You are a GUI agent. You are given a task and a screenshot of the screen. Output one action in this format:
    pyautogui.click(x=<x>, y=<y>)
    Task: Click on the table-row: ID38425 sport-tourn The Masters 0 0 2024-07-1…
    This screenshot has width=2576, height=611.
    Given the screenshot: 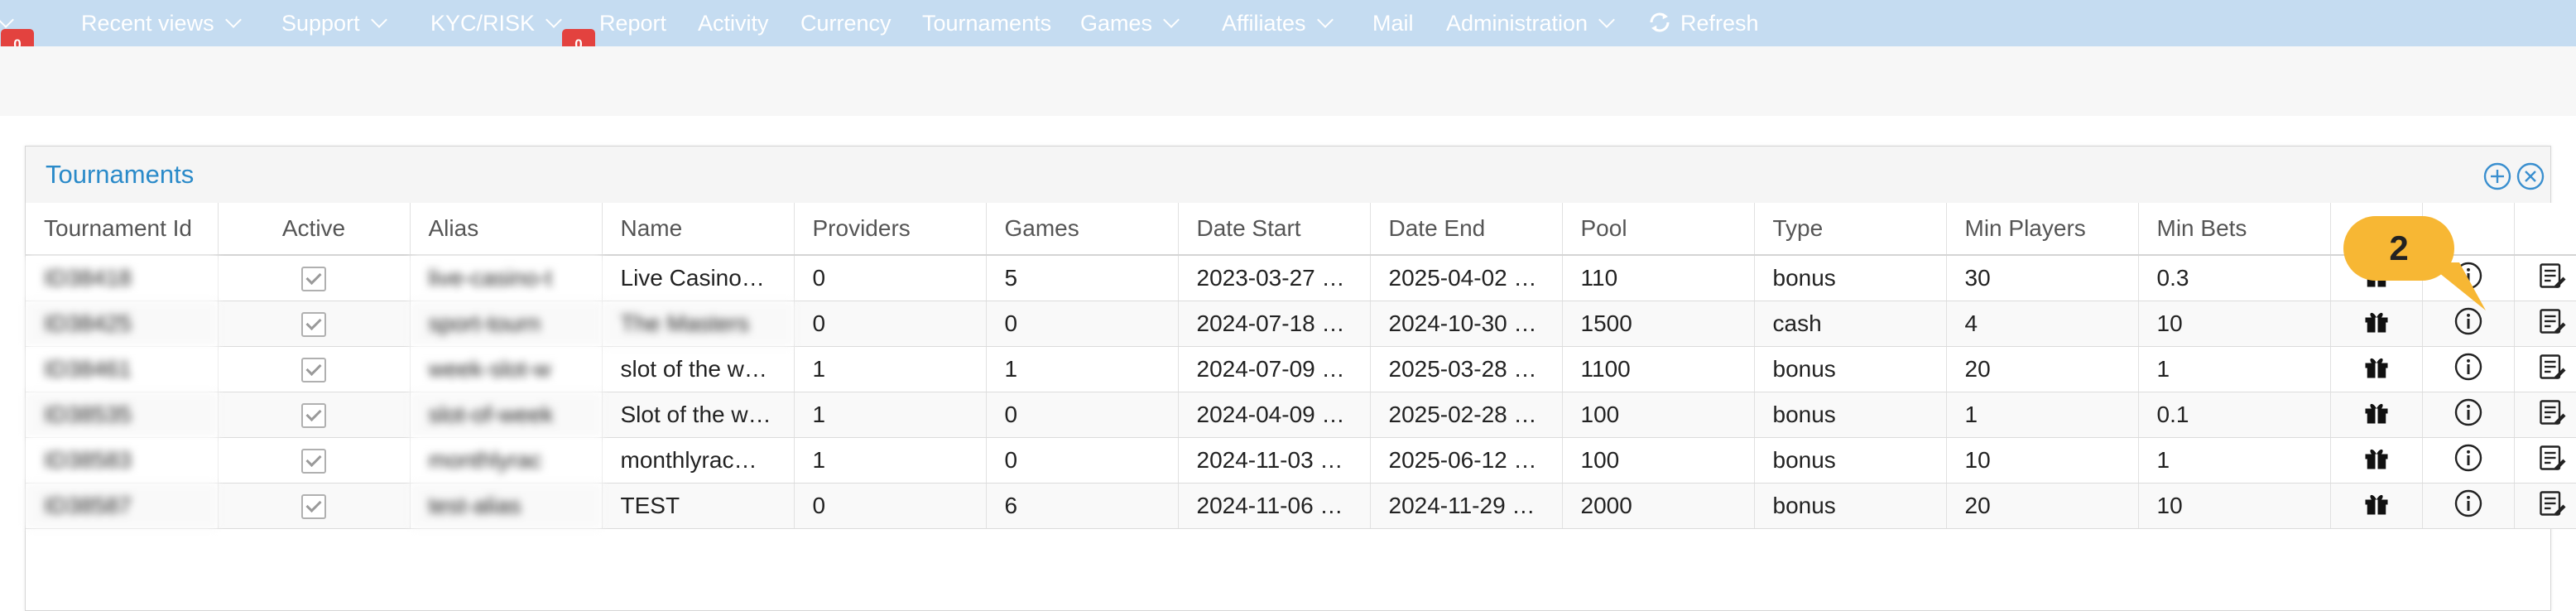 What is the action you would take?
    pyautogui.click(x=1301, y=324)
    